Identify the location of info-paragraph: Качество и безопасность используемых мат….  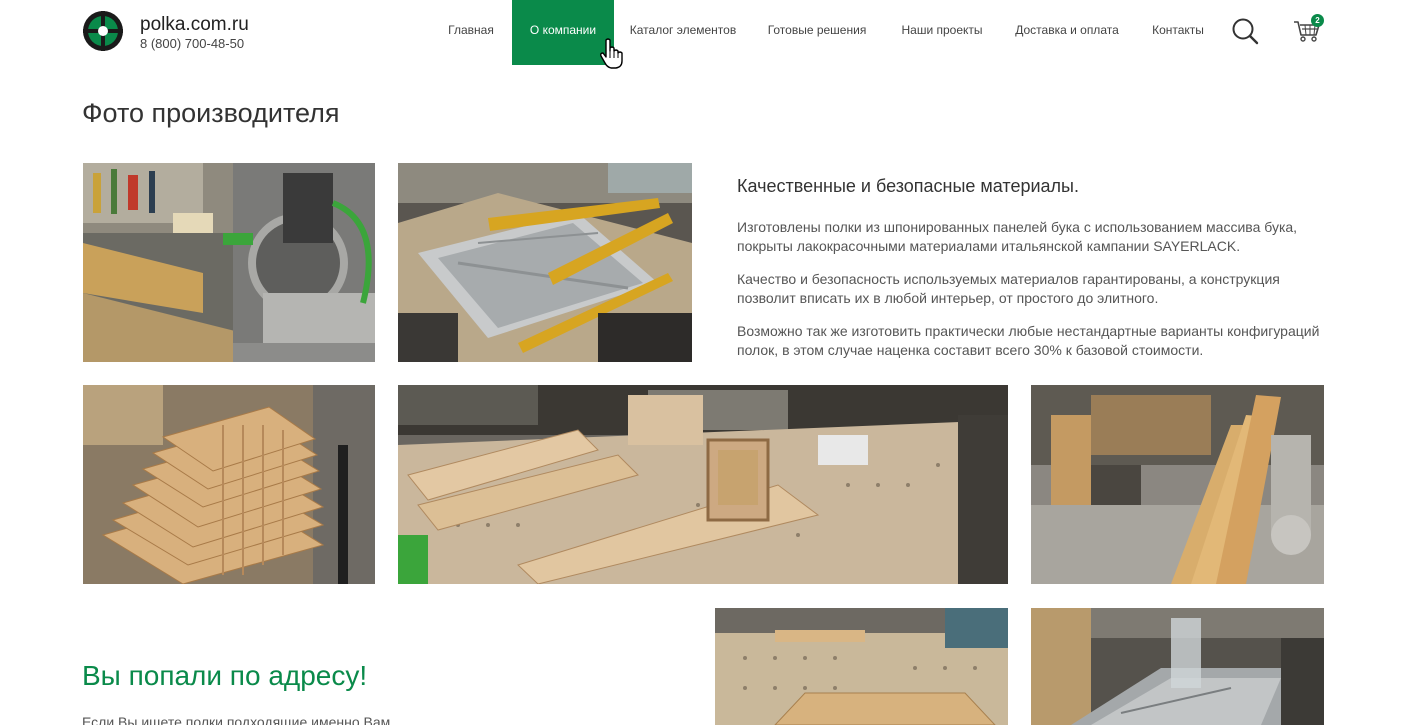
(1008, 288).